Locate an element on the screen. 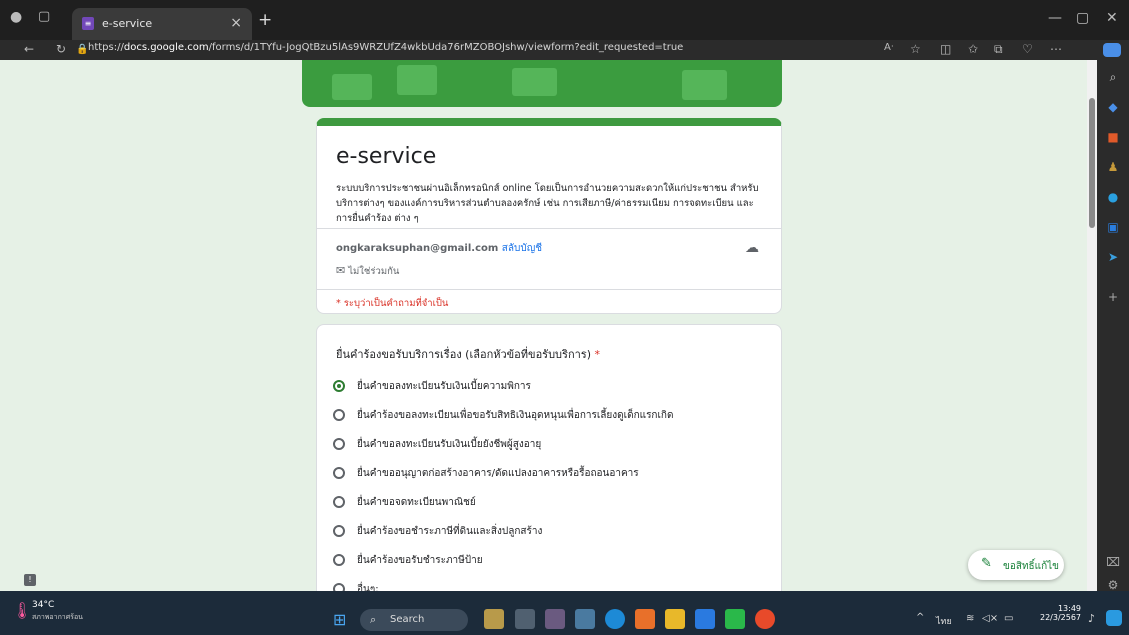 This screenshot has width=1129, height=635. tab-actions-icon: ▢ is located at coordinates (44, 16).